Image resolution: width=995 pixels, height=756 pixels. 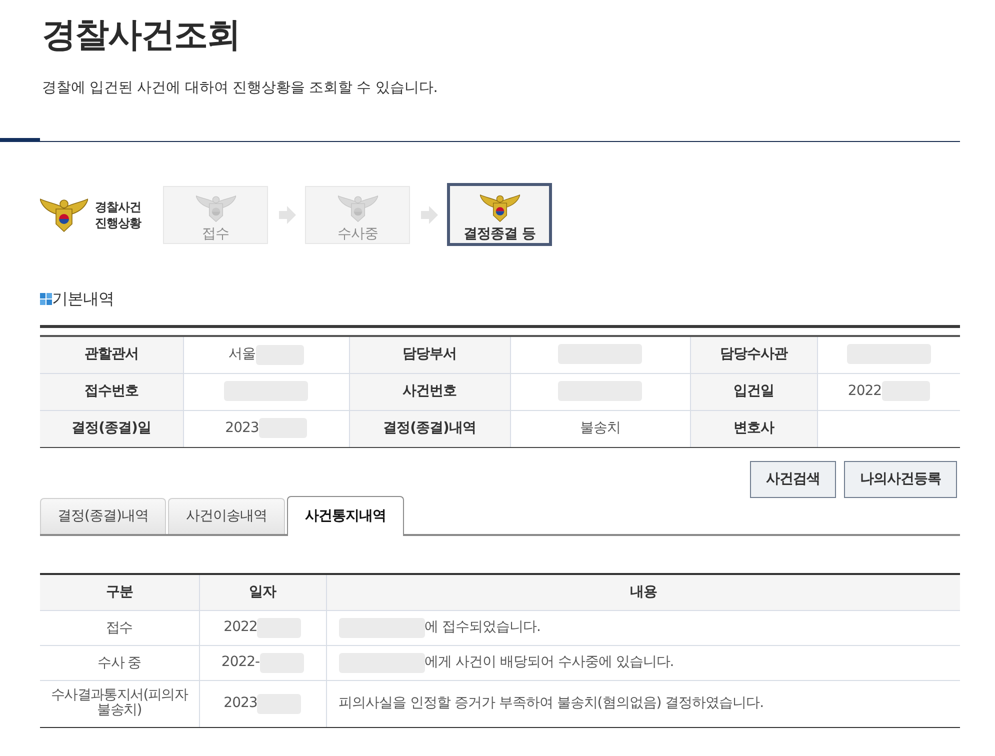 I want to click on page-description: 경찰에 입건된 사건에 대하여 진행상황을 조회할 수 있습니다., so click(x=240, y=88).